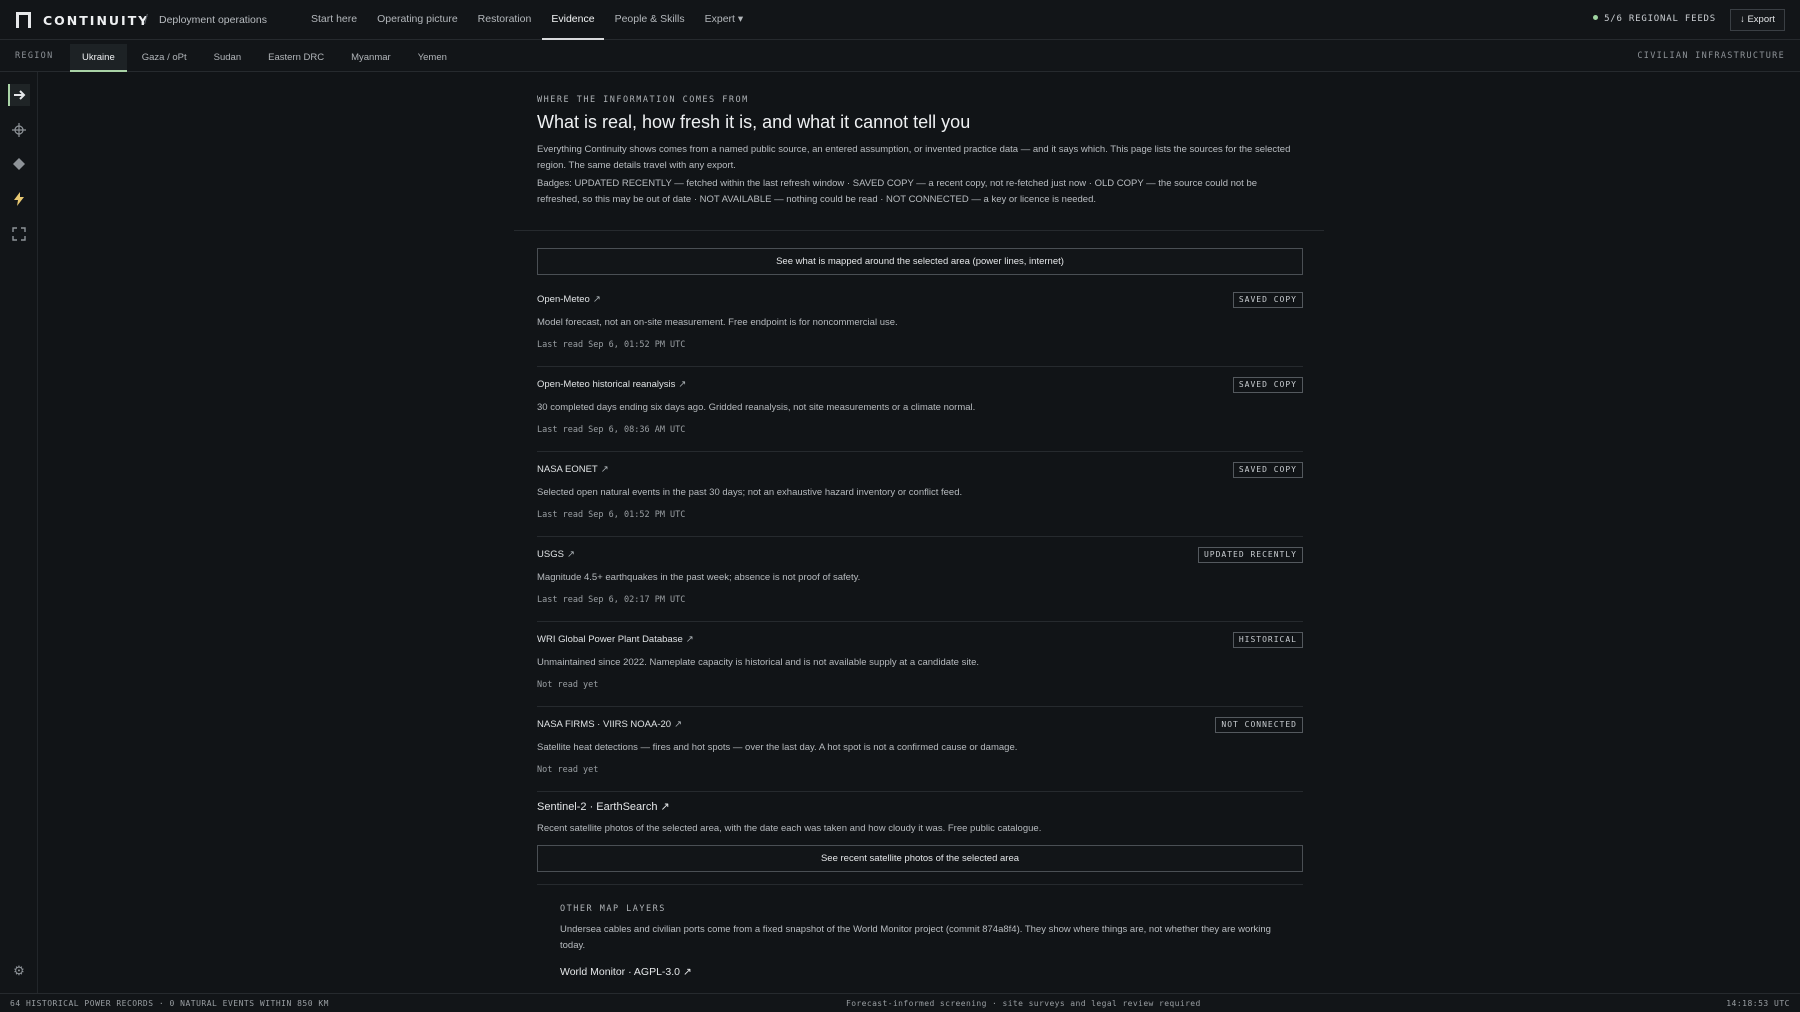 The height and width of the screenshot is (1012, 1800). I want to click on breadcrumb: Deployment operations, so click(213, 20).